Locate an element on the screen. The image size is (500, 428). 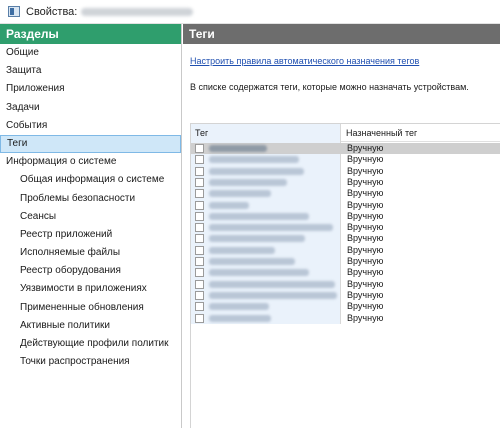
sections-header: Разделы is located at coordinates (90, 34).